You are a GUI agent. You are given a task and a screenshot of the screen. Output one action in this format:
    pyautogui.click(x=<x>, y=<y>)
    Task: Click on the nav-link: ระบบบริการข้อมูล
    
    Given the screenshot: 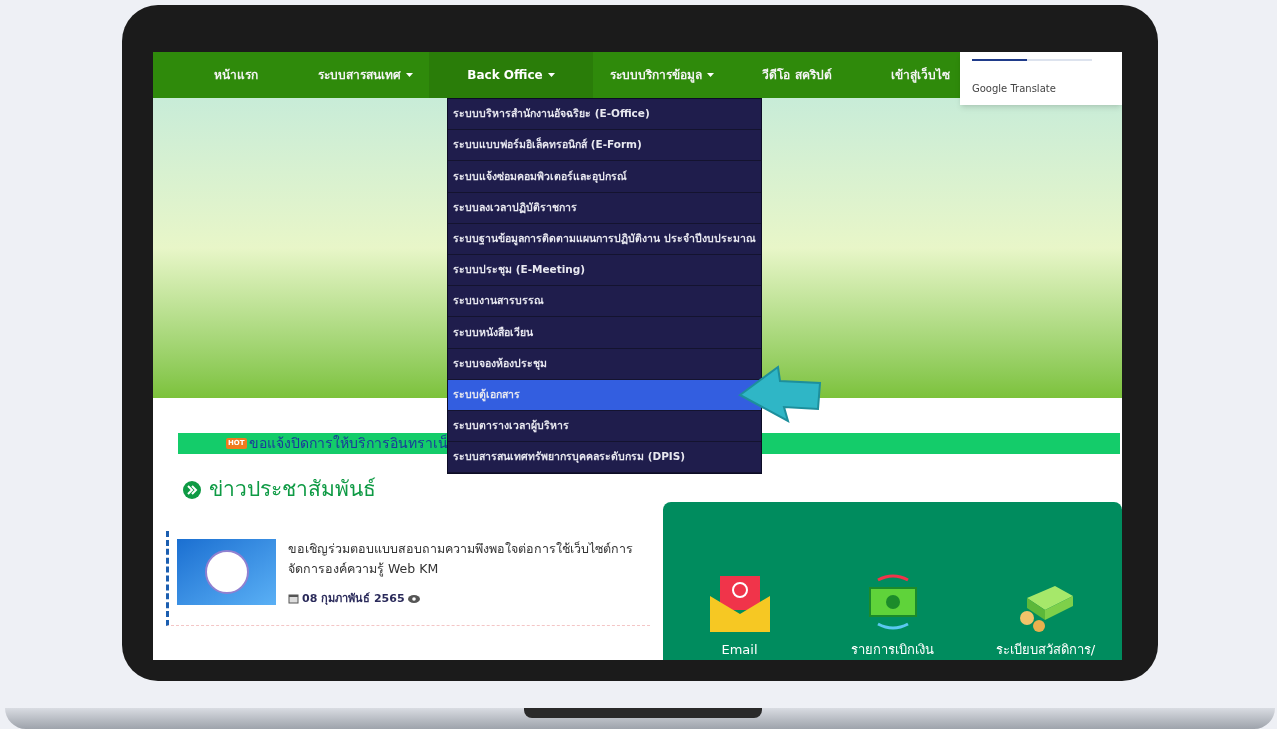 What is the action you would take?
    pyautogui.click(x=662, y=75)
    